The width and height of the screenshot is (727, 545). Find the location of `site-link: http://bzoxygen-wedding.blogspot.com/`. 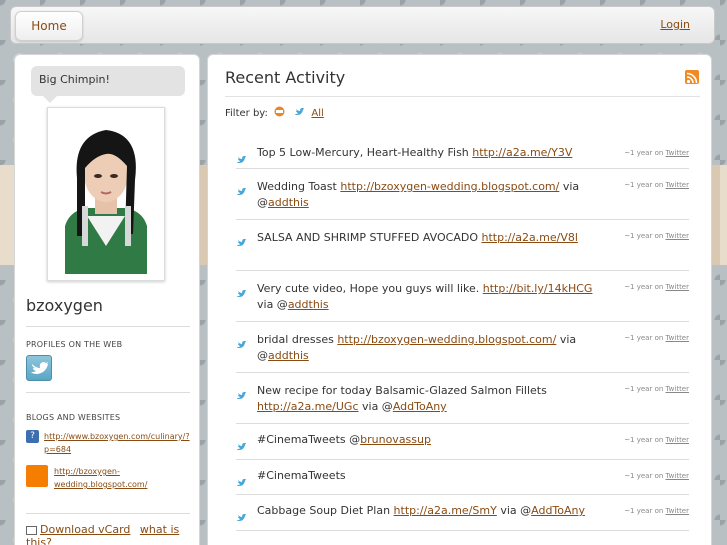

site-link: http://bzoxygen-wedding.blogspot.com/ is located at coordinates (100, 478).